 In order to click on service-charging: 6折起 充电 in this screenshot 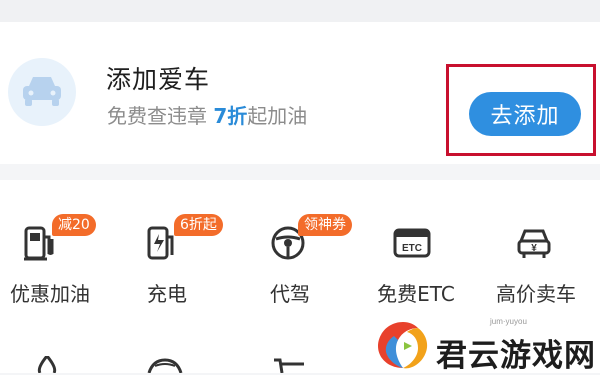, I will do `click(168, 243)`.